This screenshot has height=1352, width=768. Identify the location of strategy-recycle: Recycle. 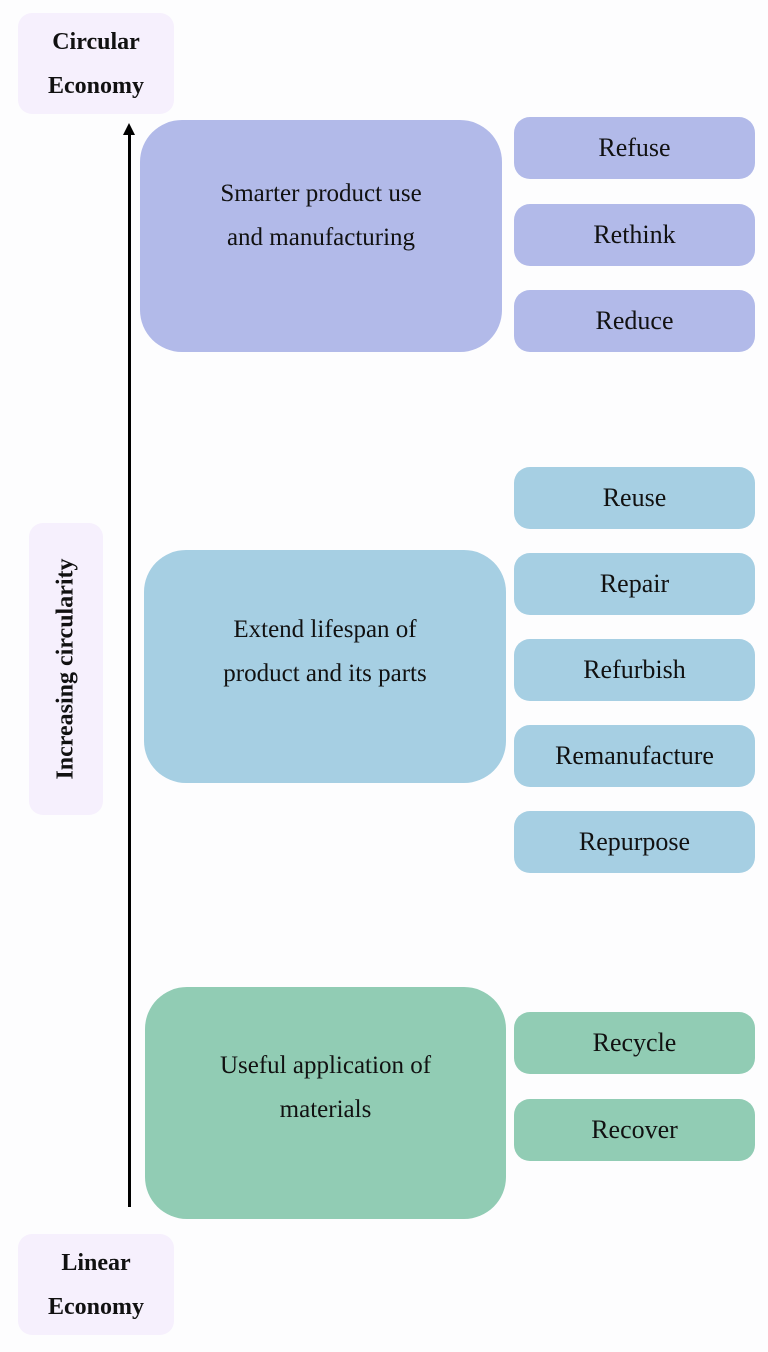
(634, 1043).